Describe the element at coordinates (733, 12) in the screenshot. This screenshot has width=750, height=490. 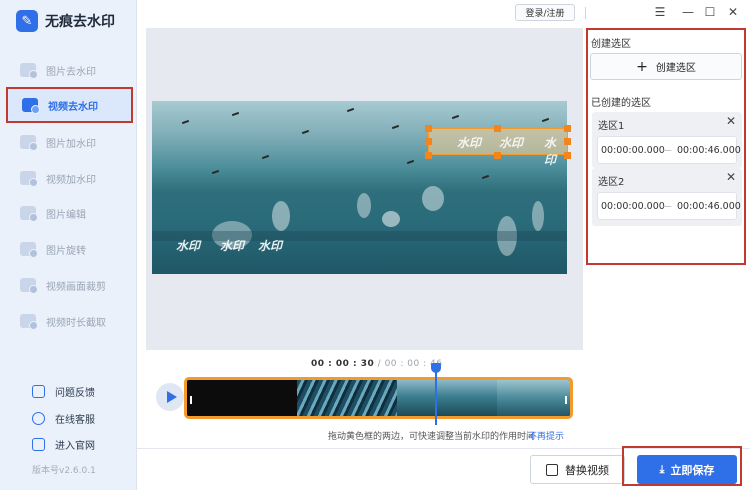
I see `close-window-icon: ✕` at that location.